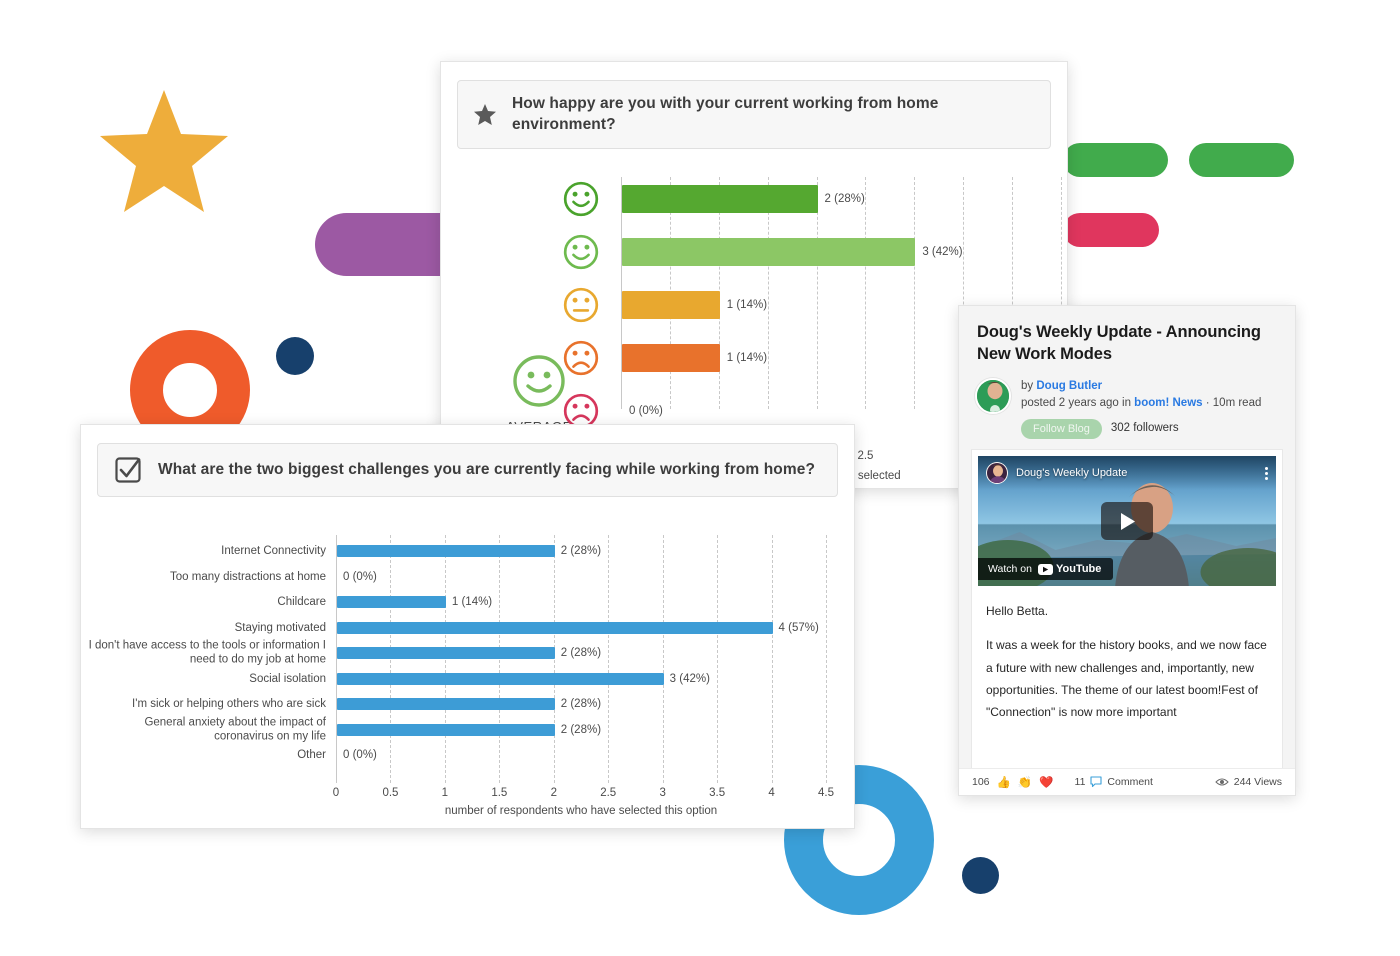  I want to click on face-icon-neutral-face, so click(581, 305).